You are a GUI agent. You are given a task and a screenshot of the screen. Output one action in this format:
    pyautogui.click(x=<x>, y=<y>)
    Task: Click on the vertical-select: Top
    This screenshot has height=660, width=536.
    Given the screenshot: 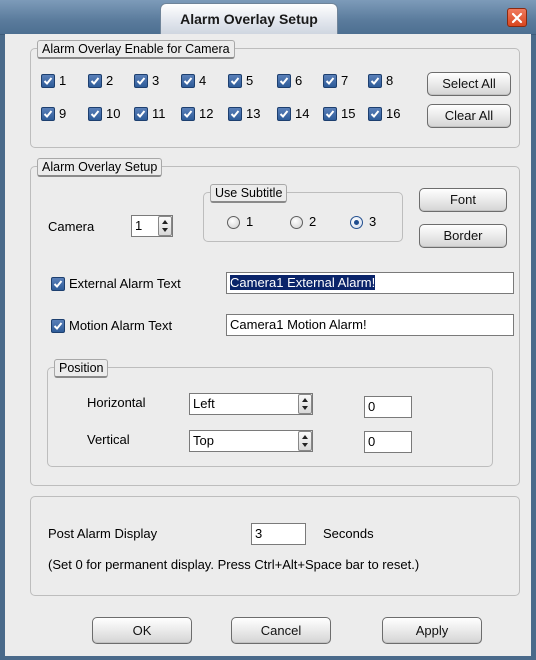 What is the action you would take?
    pyautogui.click(x=251, y=441)
    